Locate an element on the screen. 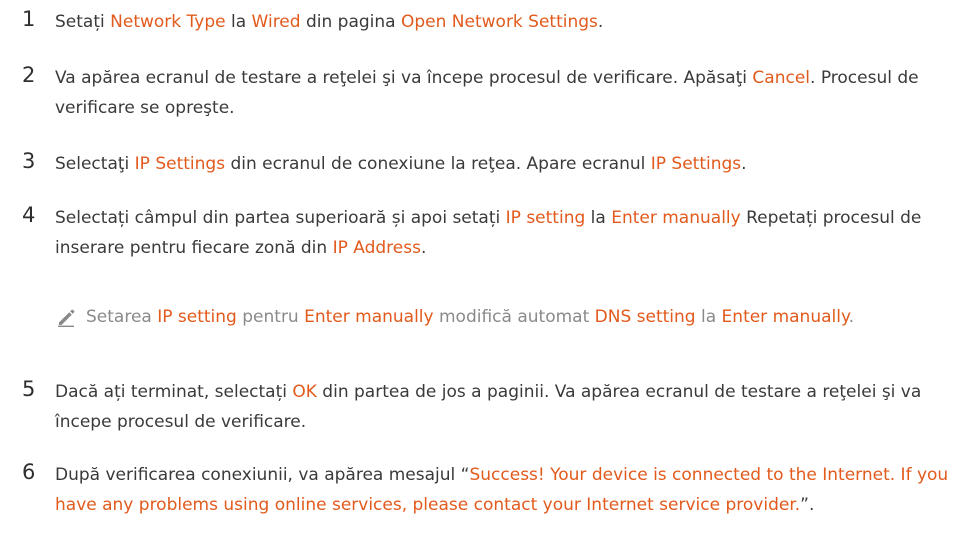  highlighted-term: Wired is located at coordinates (276, 22).